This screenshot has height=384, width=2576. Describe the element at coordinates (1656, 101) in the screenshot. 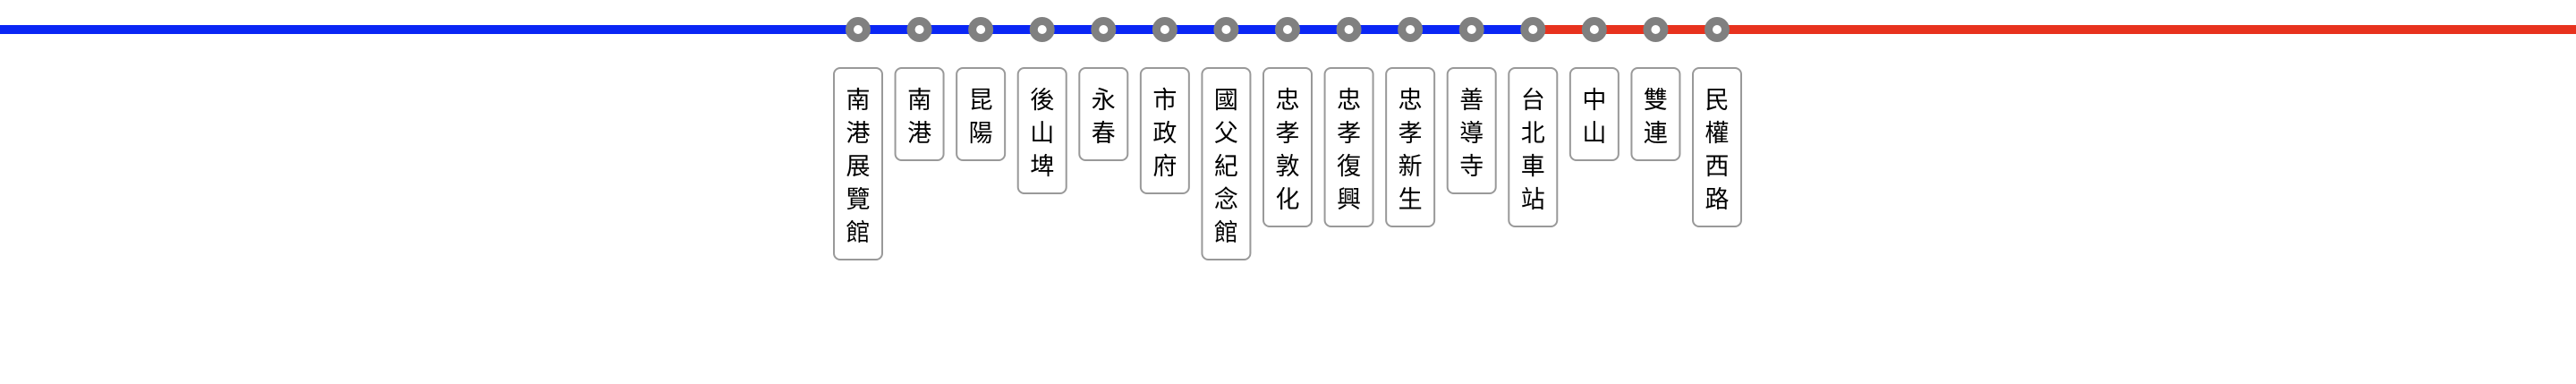

I see `station-name-char: 雙` at that location.